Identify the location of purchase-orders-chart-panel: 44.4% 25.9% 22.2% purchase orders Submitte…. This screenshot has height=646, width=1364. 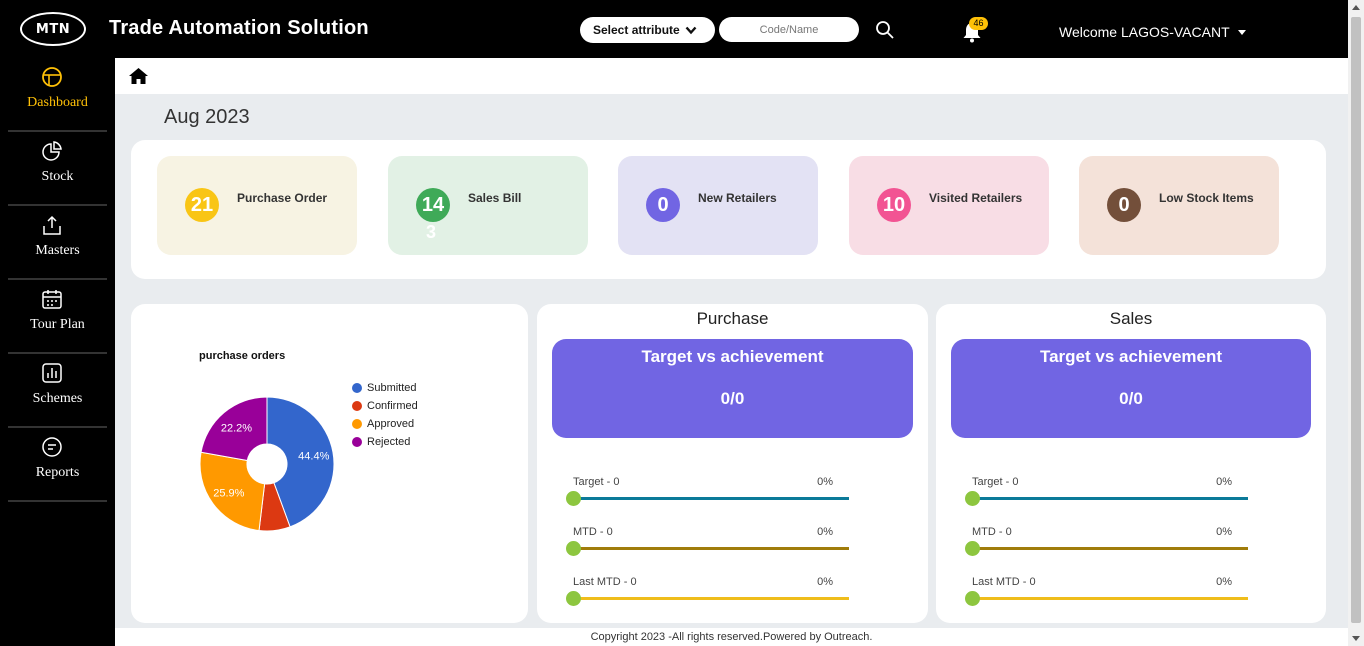
(329, 463).